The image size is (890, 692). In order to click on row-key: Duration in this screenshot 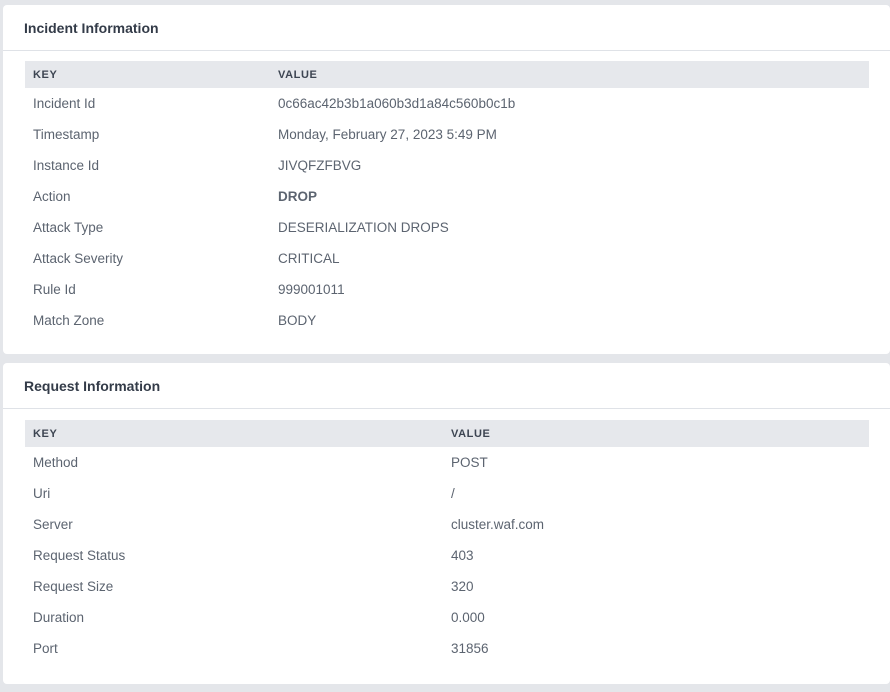, I will do `click(59, 617)`.